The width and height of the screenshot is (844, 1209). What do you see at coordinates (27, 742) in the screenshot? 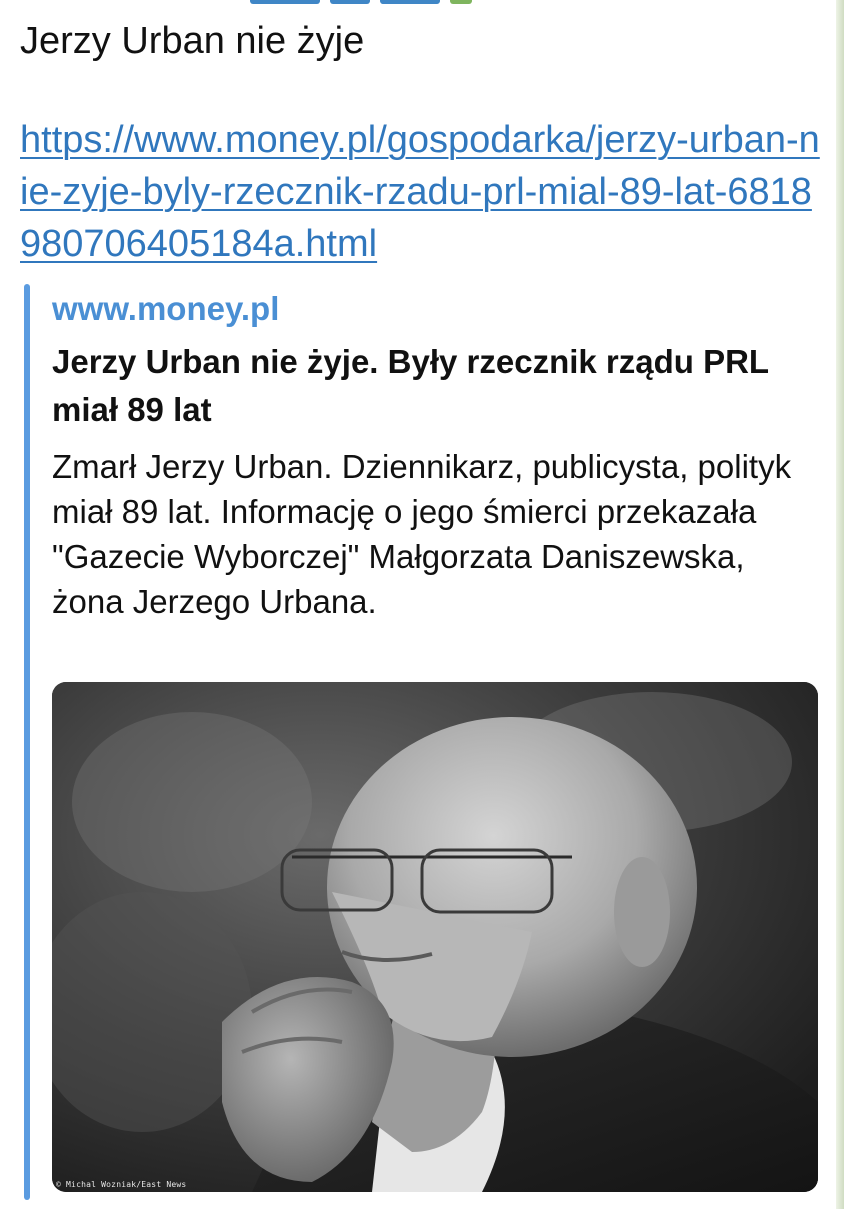
I see `preview-accent-bar` at bounding box center [27, 742].